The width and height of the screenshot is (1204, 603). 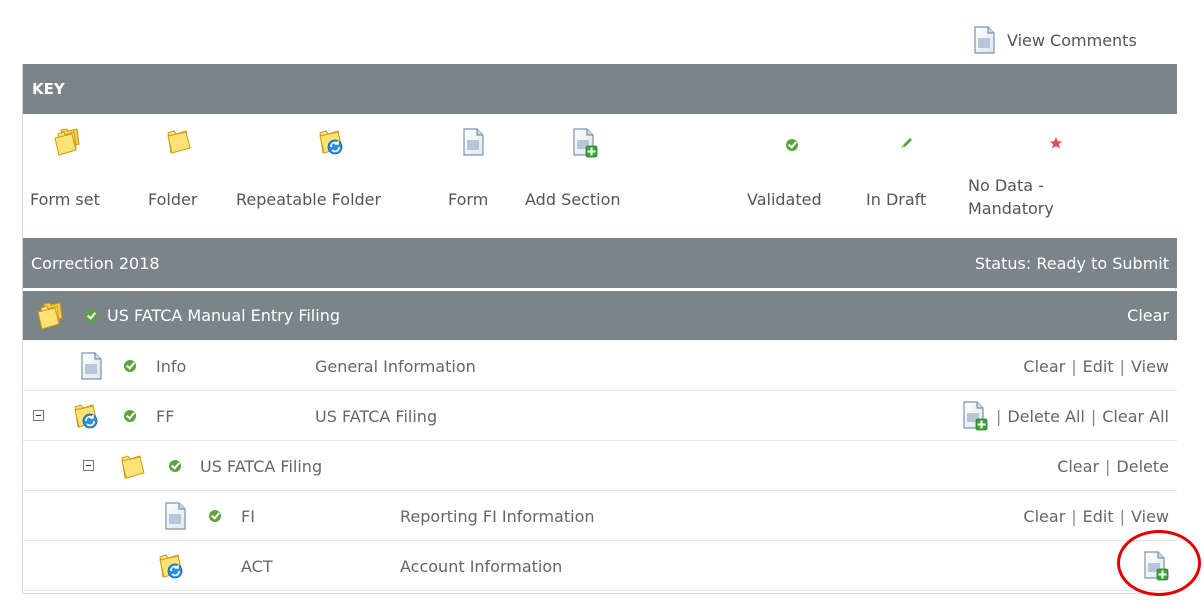 I want to click on key-label-2: Mandatory, so click(x=1011, y=208).